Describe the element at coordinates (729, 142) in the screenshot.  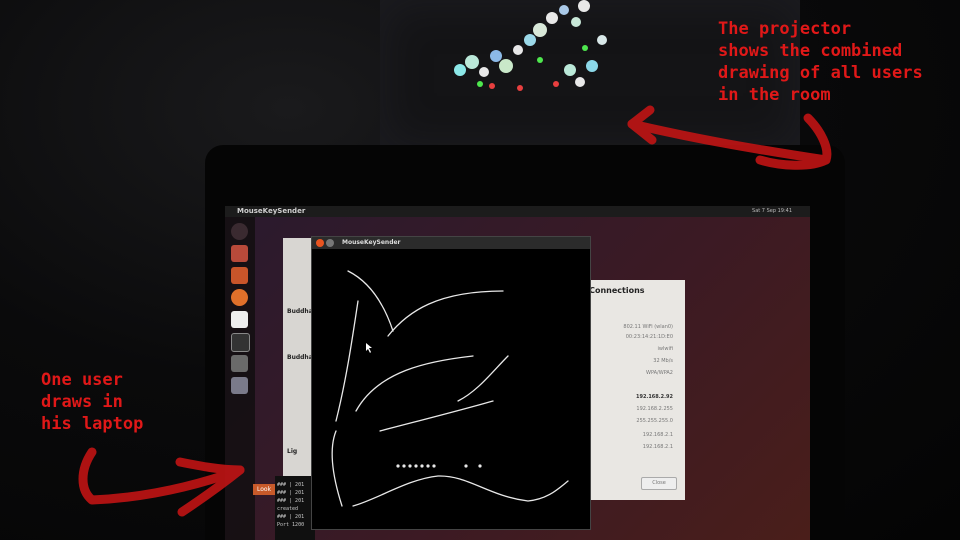
I see `projector-arrow` at that location.